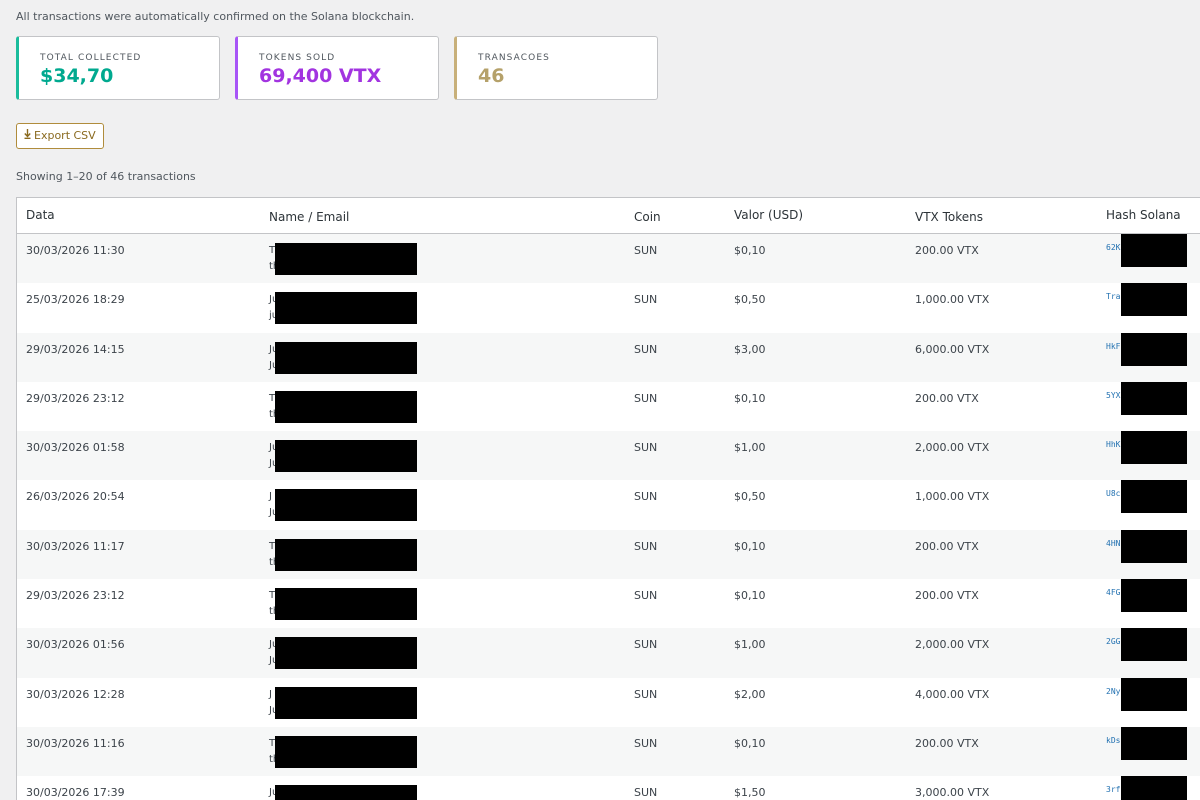  What do you see at coordinates (297, 58) in the screenshot?
I see `card-label: TOKENS SOLD` at bounding box center [297, 58].